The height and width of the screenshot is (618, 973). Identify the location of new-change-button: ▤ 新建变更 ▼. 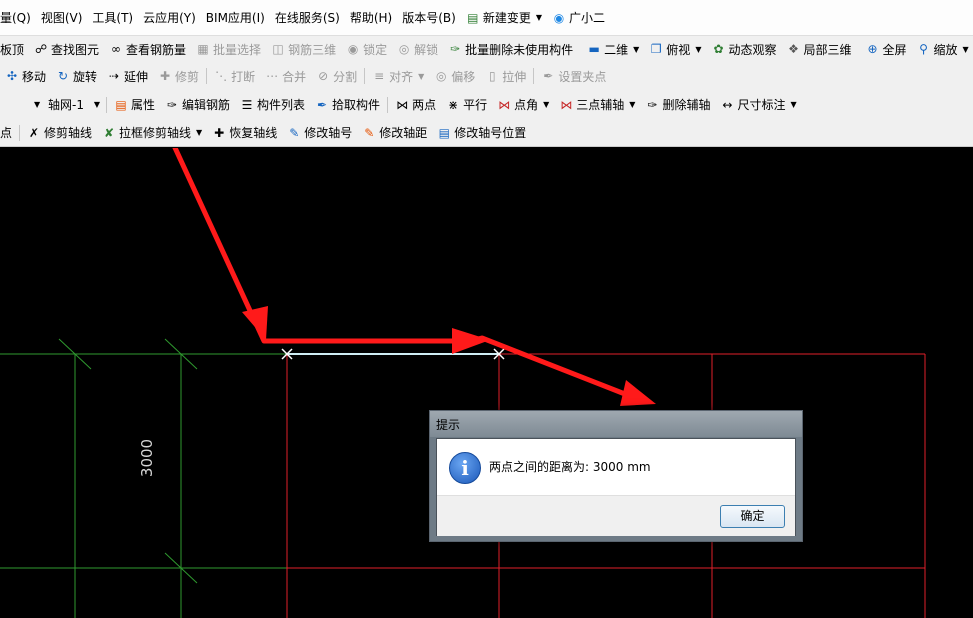
(504, 18).